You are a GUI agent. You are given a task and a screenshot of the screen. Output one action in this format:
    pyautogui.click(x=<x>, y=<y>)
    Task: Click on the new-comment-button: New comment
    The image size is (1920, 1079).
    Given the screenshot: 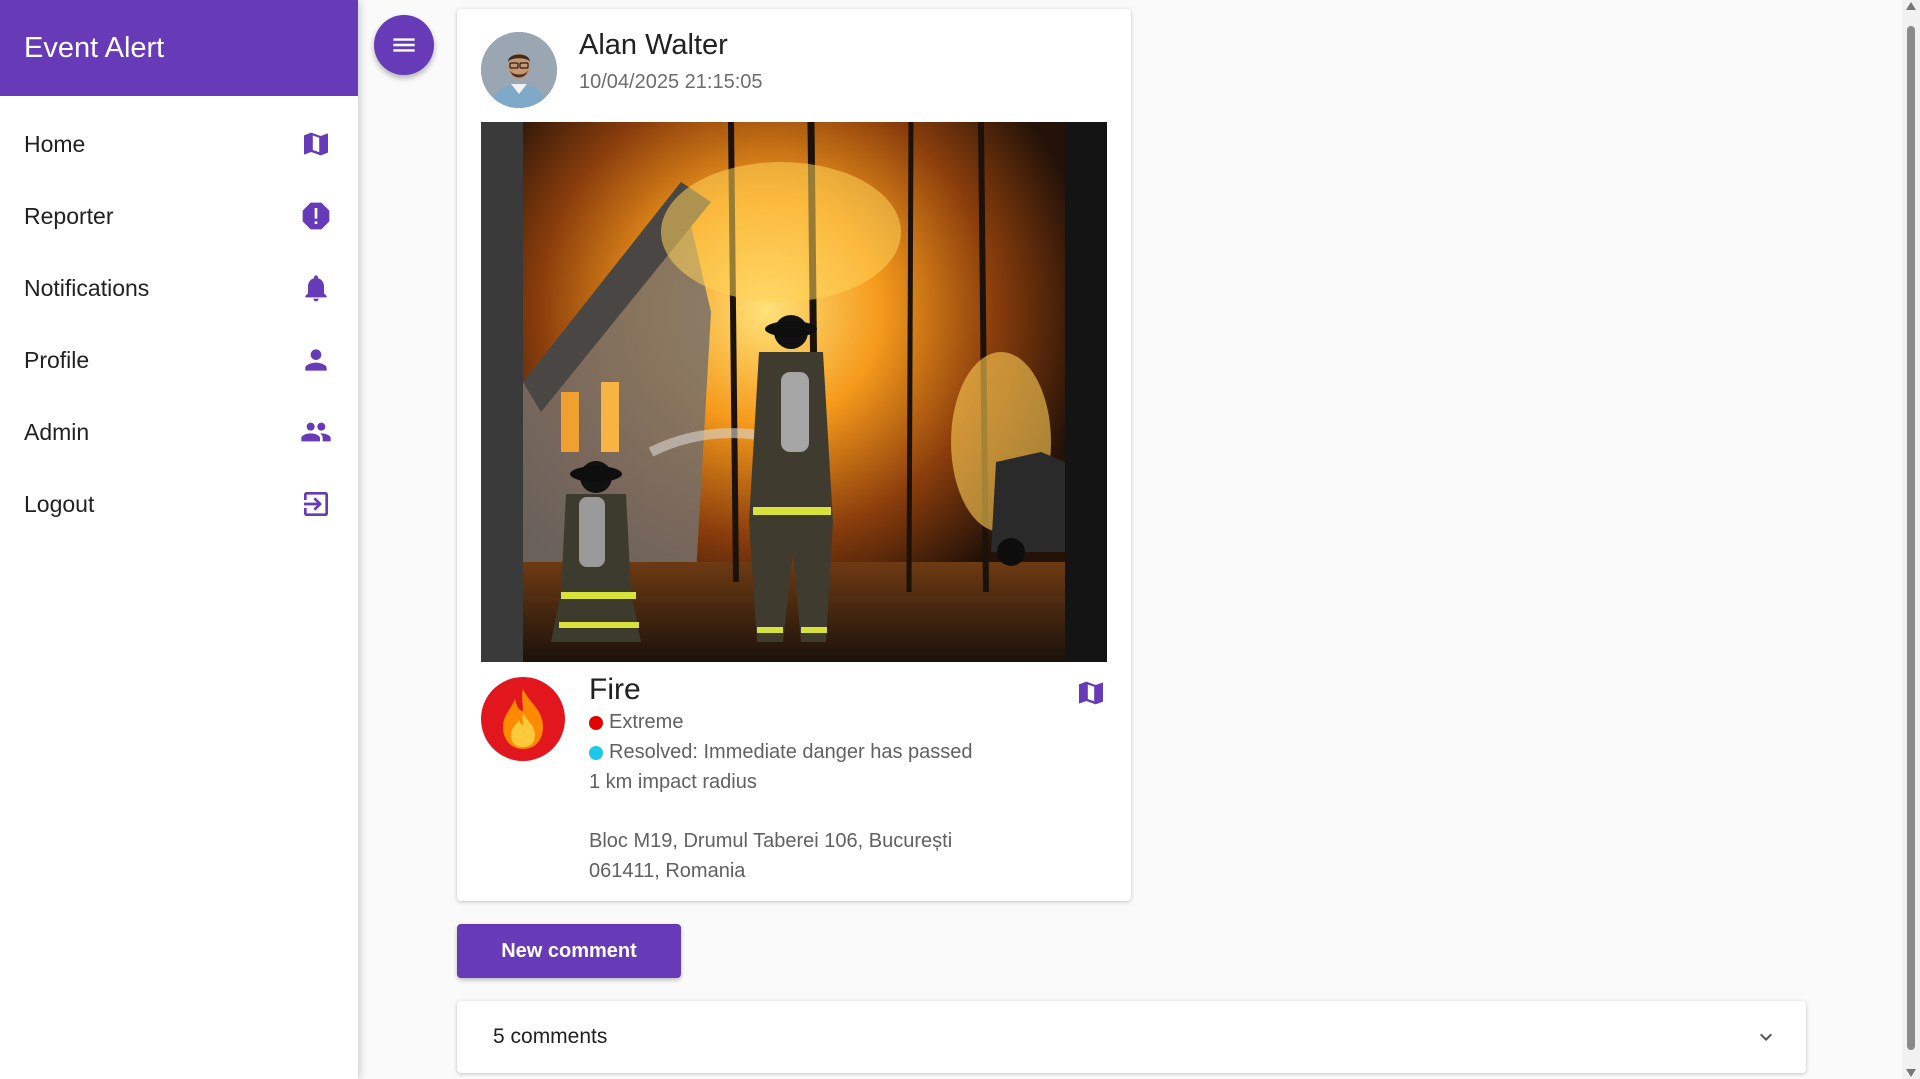 What is the action you would take?
    pyautogui.click(x=569, y=951)
    